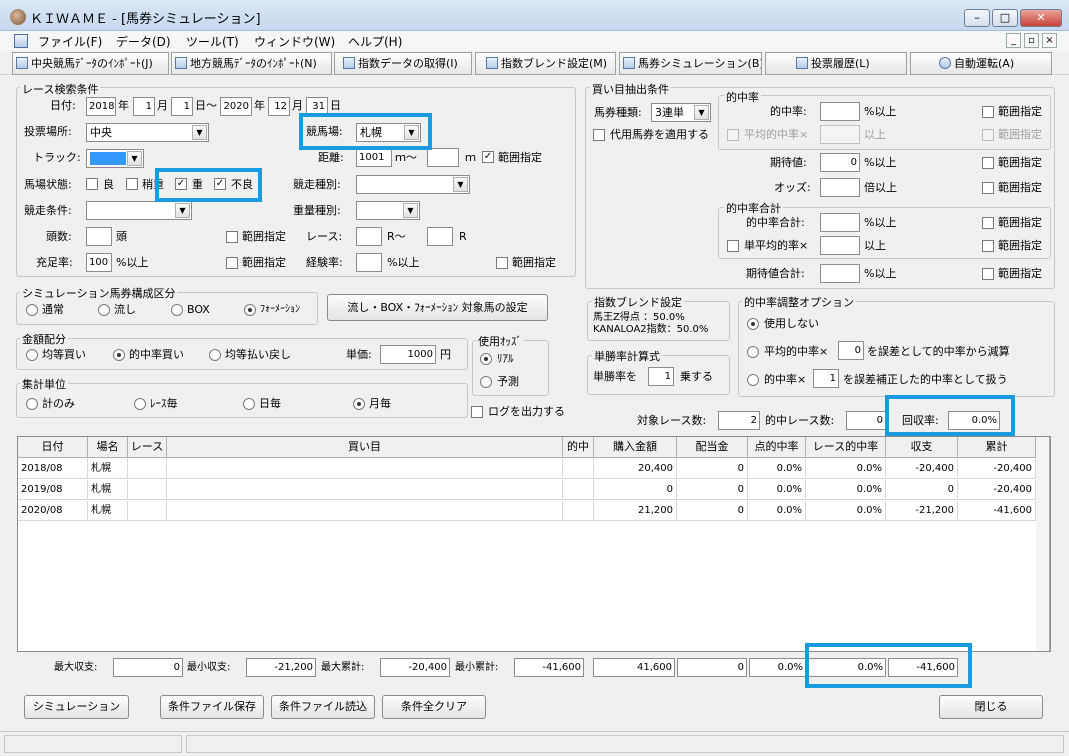  I want to click on col-point-hit: 点的中率, so click(777, 447).